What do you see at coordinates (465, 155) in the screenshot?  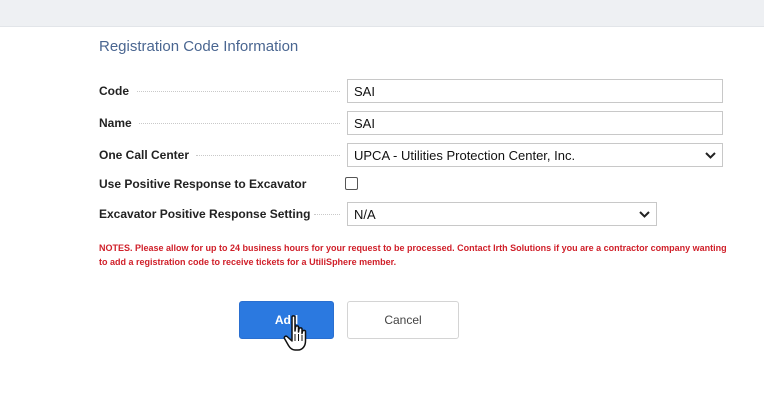 I see `one-call-center-selected: UPCA - Utilities Protection Center, Inc.` at bounding box center [465, 155].